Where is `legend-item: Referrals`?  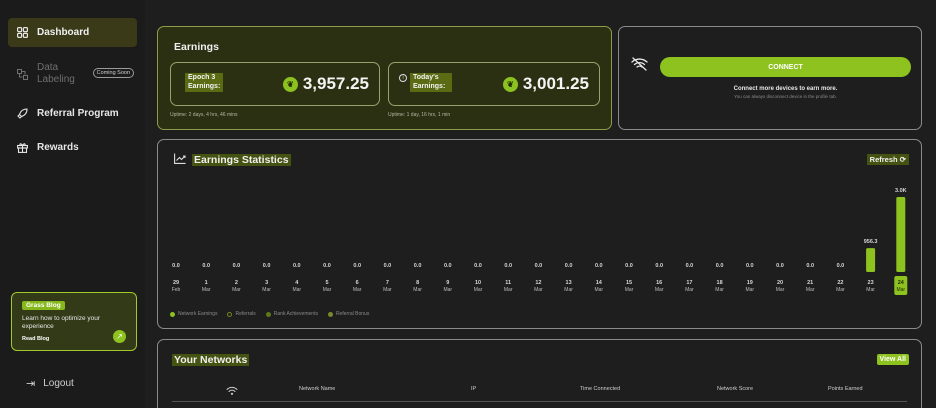 legend-item: Referrals is located at coordinates (241, 314).